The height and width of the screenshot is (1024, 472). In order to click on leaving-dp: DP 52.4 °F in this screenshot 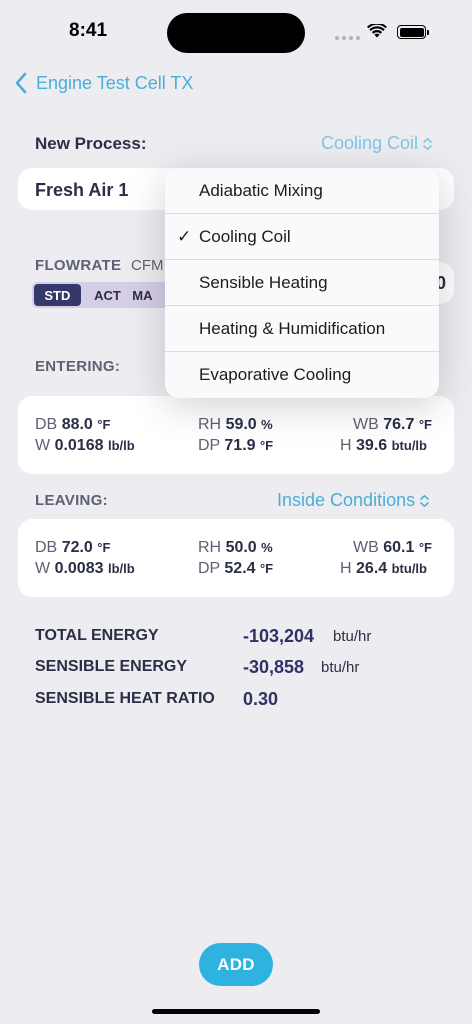, I will do `click(236, 568)`.